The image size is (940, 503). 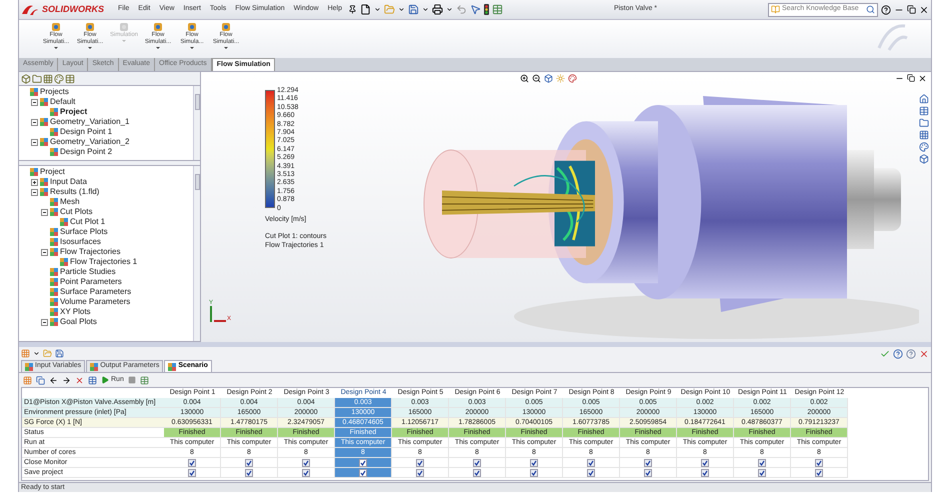 What do you see at coordinates (524, 78) in the screenshot?
I see `zoom-in-icon` at bounding box center [524, 78].